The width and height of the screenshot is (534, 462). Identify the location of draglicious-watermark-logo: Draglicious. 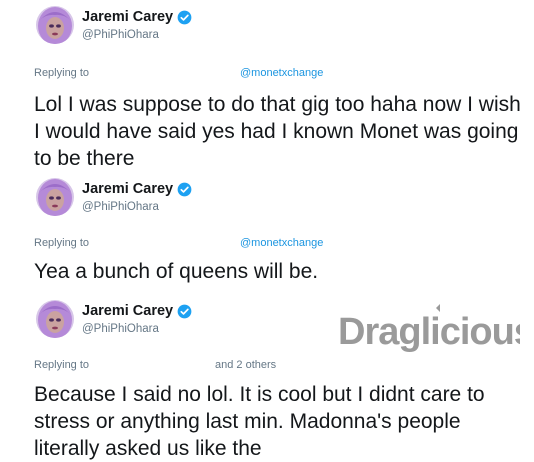
(428, 332).